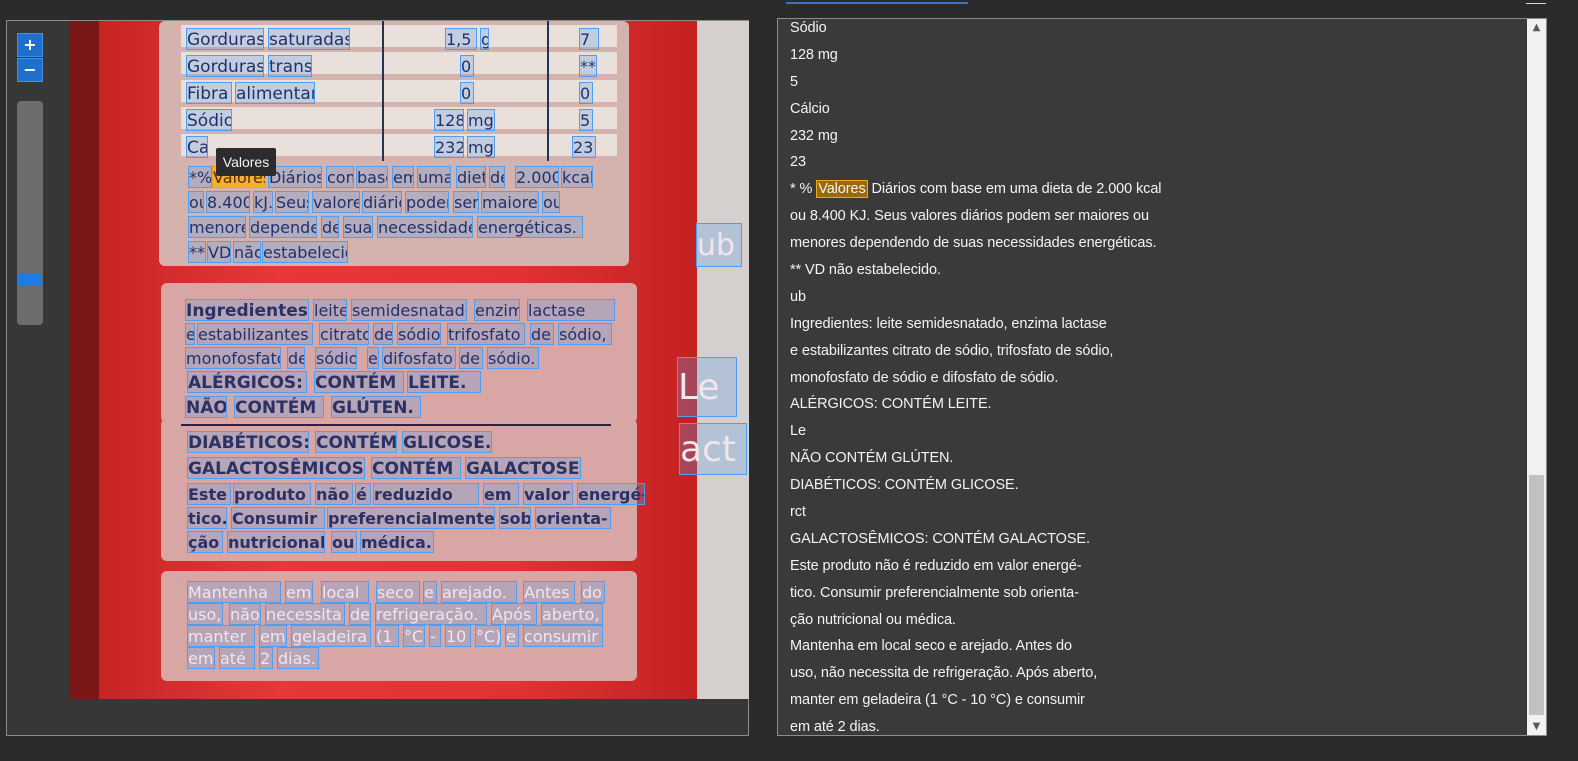 This screenshot has height=761, width=1578. What do you see at coordinates (209, 494) in the screenshot?
I see `ocr-word-box: Este` at bounding box center [209, 494].